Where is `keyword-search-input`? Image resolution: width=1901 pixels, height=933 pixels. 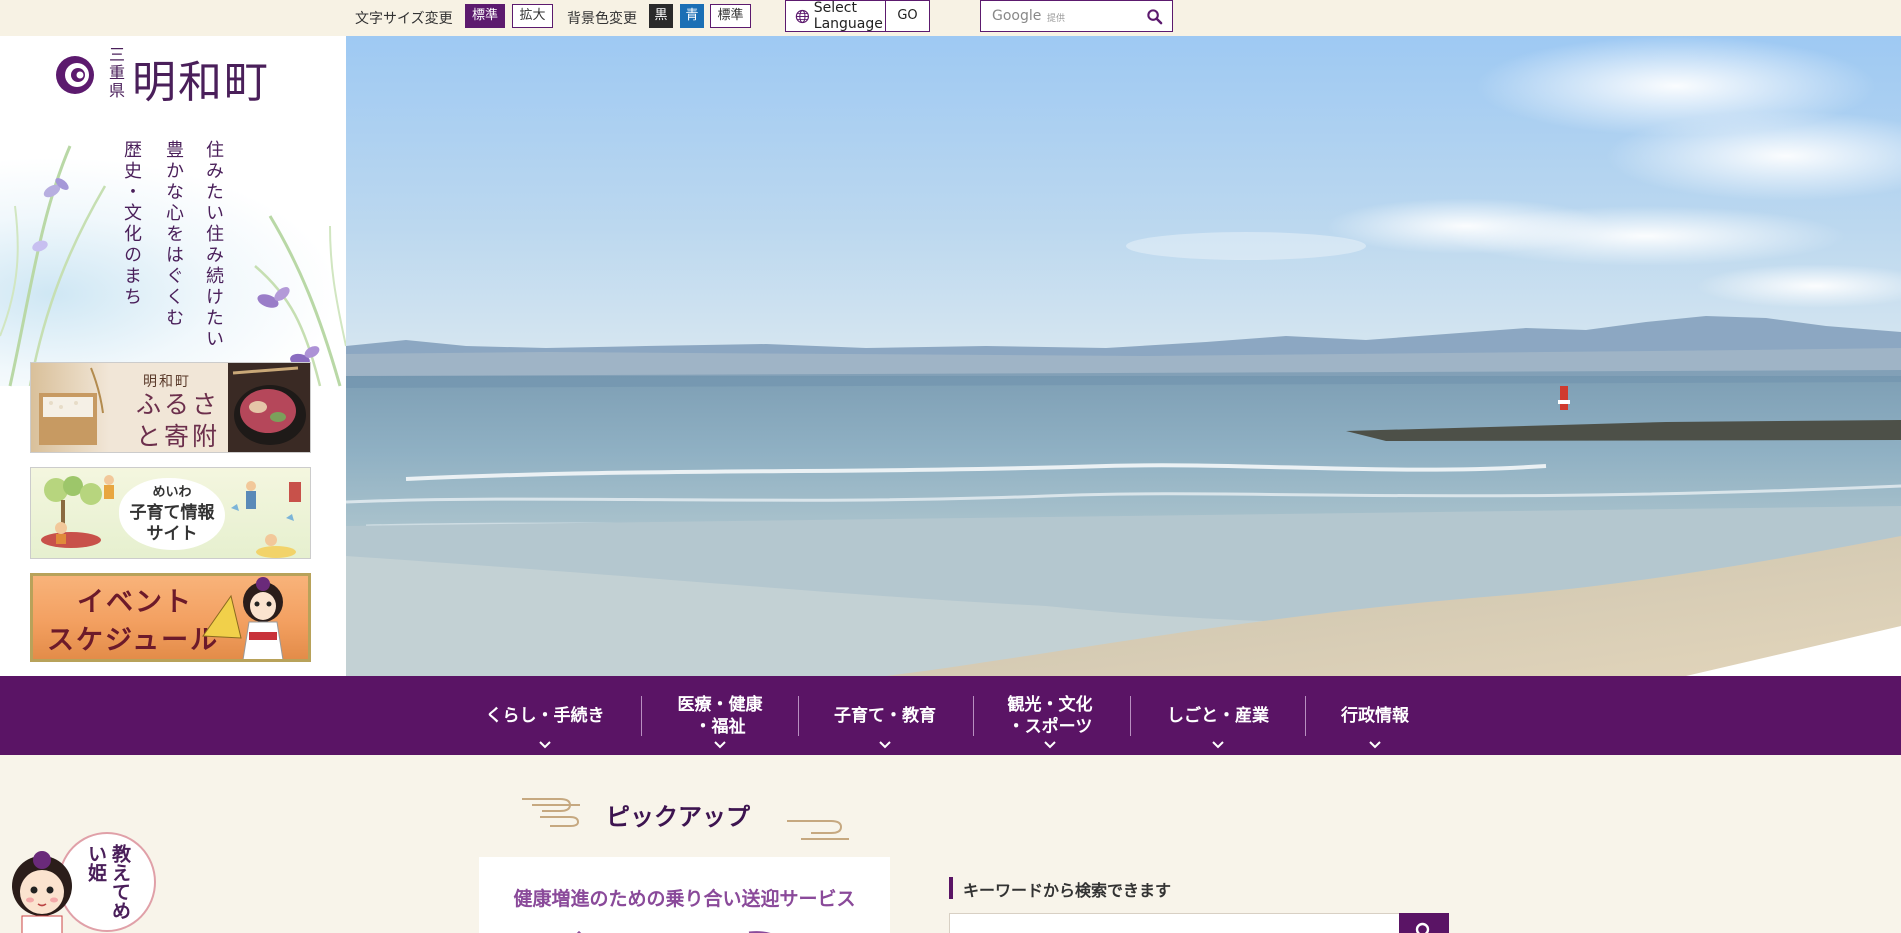
keyword-search-input is located at coordinates (1175, 923).